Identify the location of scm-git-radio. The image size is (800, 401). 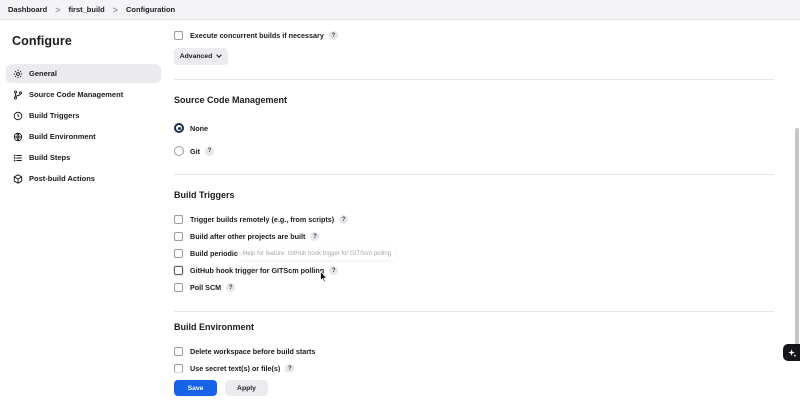
(179, 151).